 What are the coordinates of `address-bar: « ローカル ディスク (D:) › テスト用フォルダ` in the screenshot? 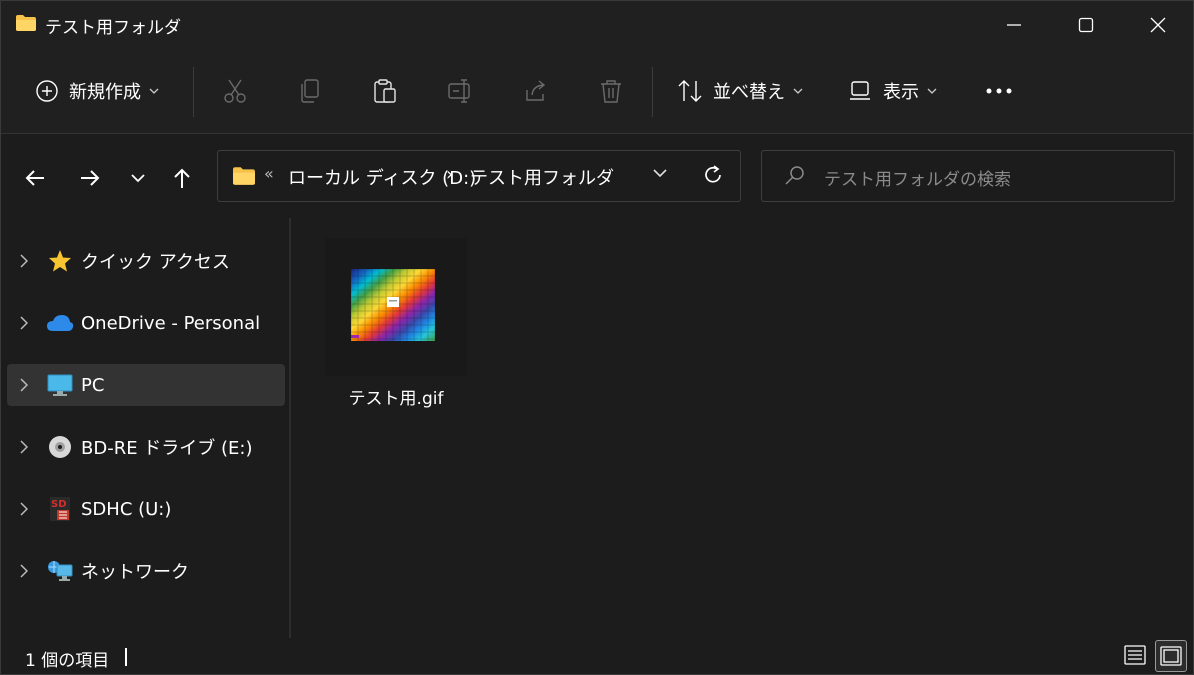 It's located at (479, 176).